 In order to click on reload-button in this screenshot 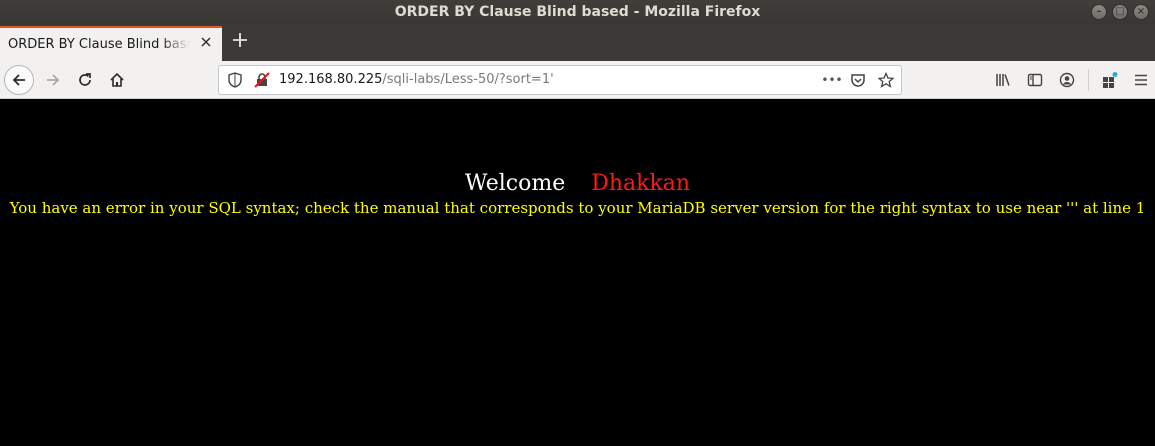, I will do `click(85, 80)`.